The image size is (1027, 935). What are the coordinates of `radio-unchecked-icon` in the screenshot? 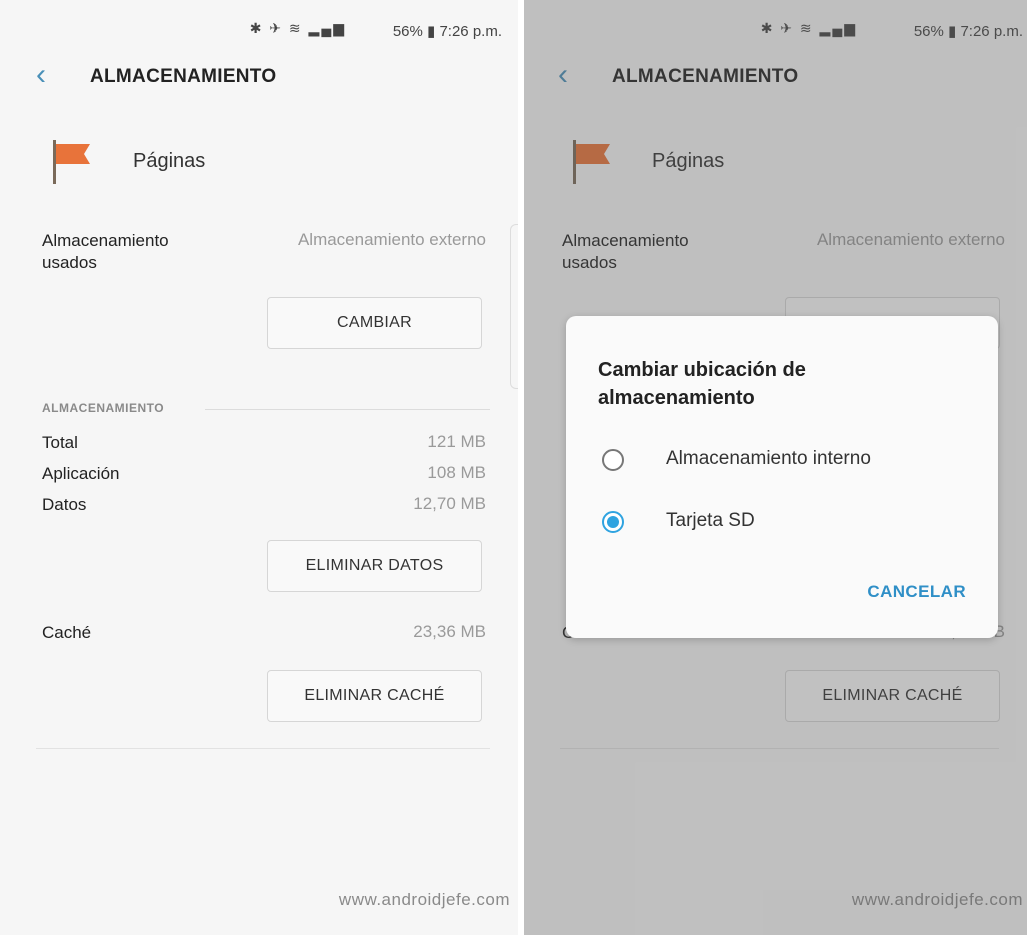 It's located at (613, 460).